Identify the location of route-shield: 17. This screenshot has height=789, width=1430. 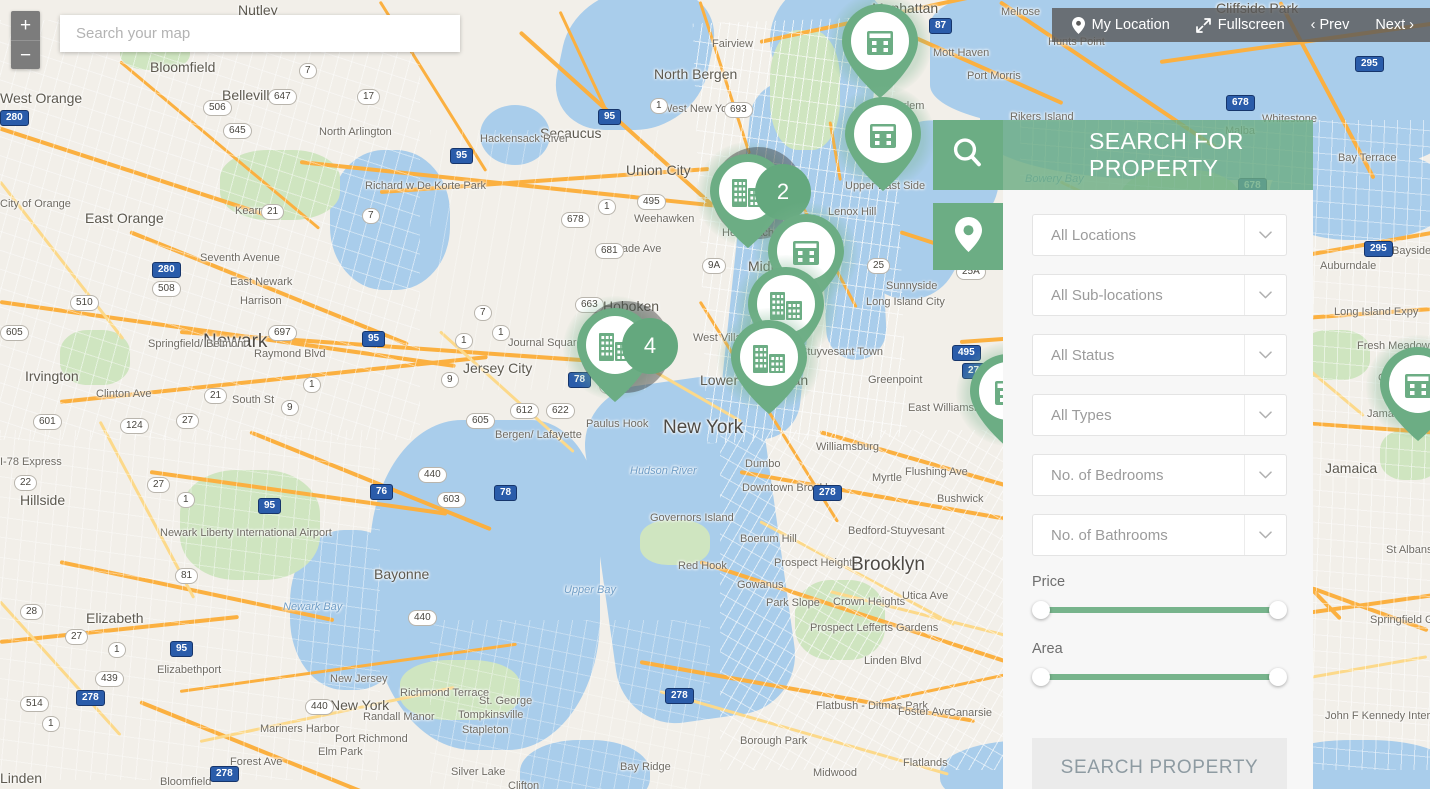
(369, 97).